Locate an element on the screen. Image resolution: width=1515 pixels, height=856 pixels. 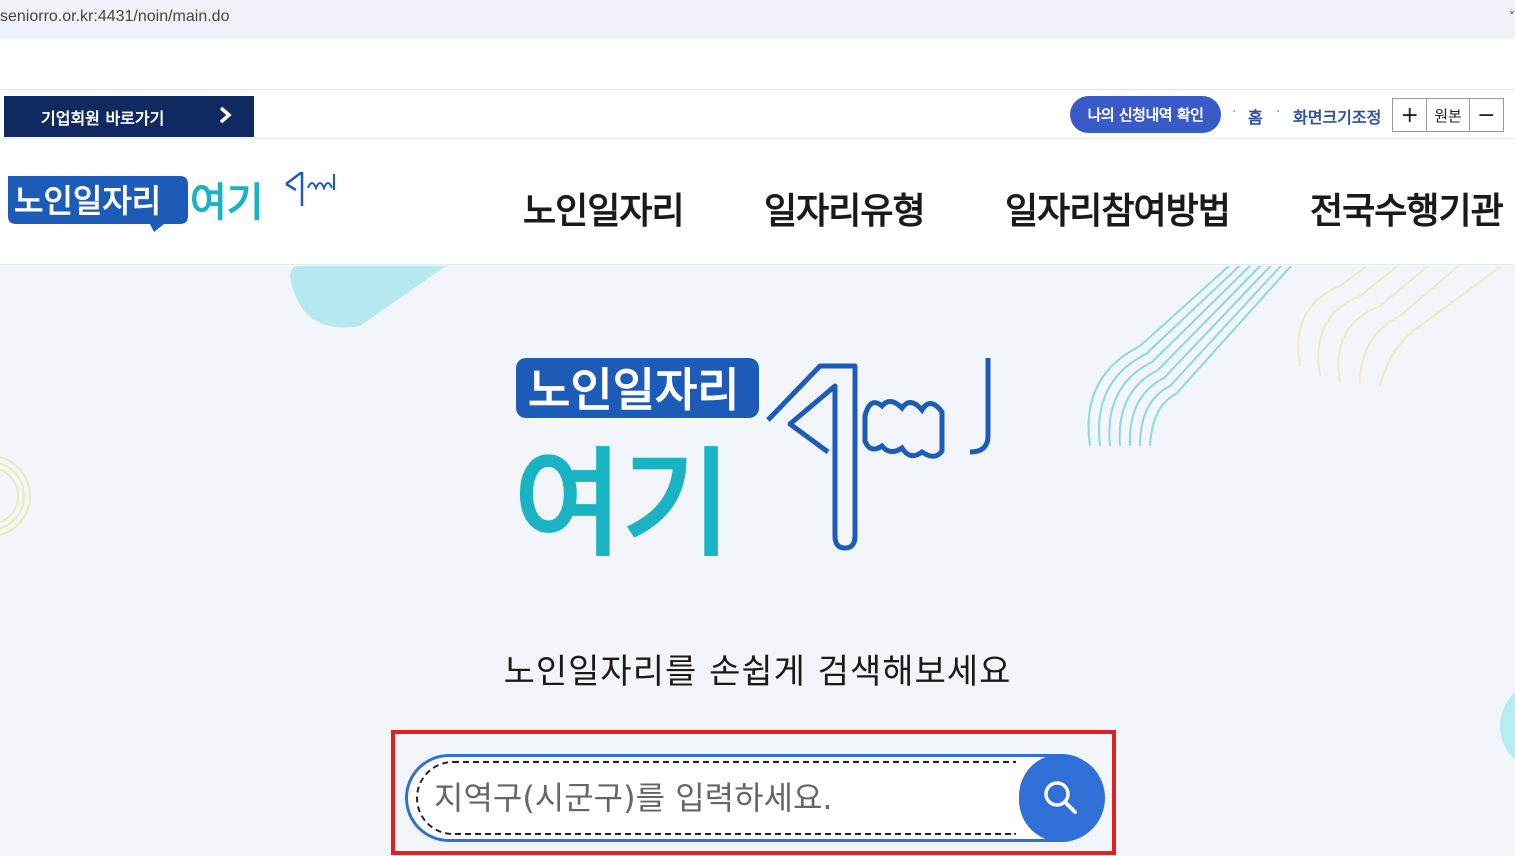
chevron-down-icon: ˅ is located at coordinates (1512, 17).